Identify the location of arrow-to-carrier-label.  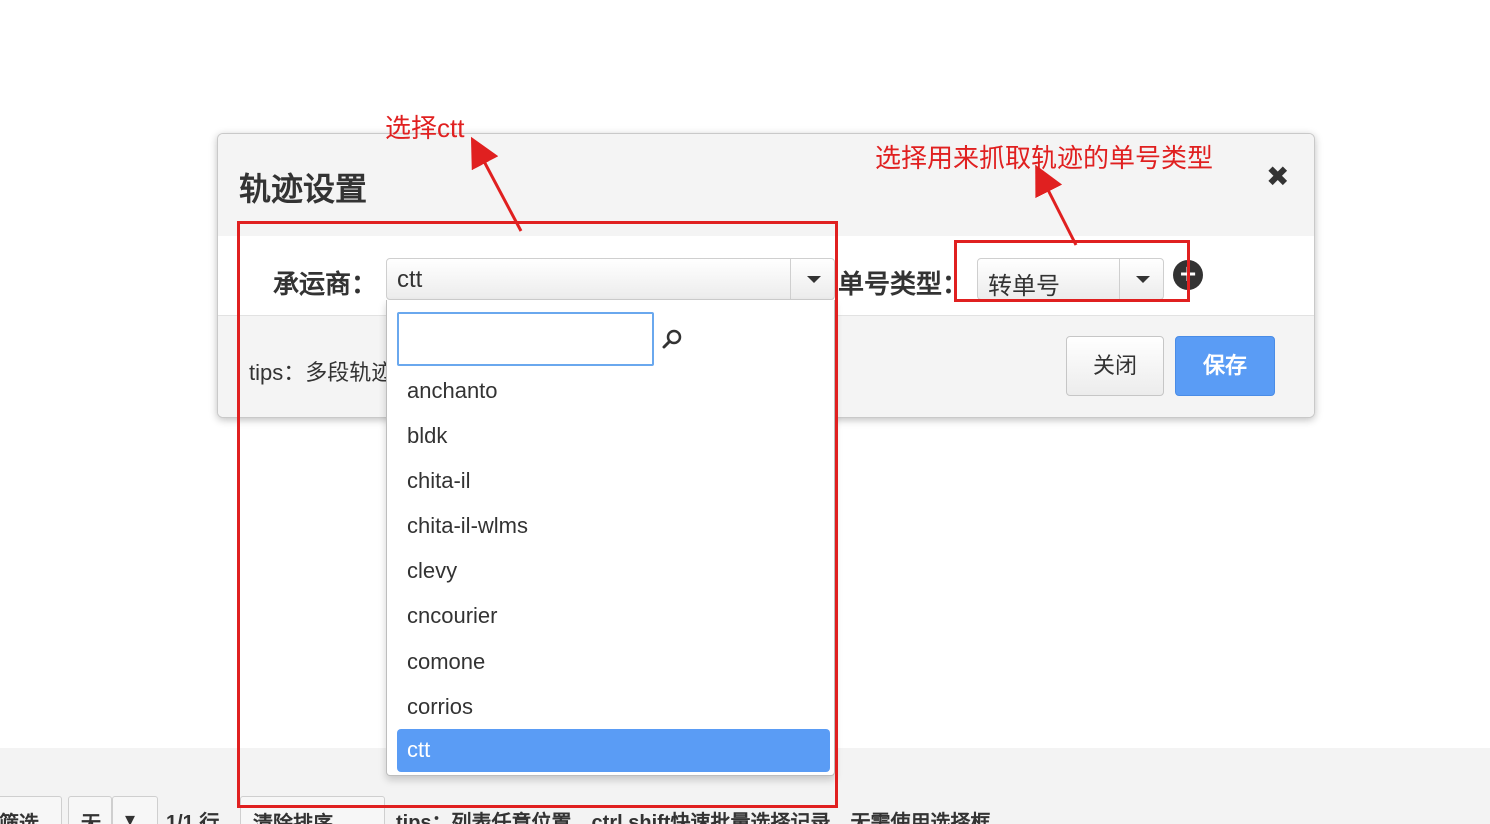
(496, 184).